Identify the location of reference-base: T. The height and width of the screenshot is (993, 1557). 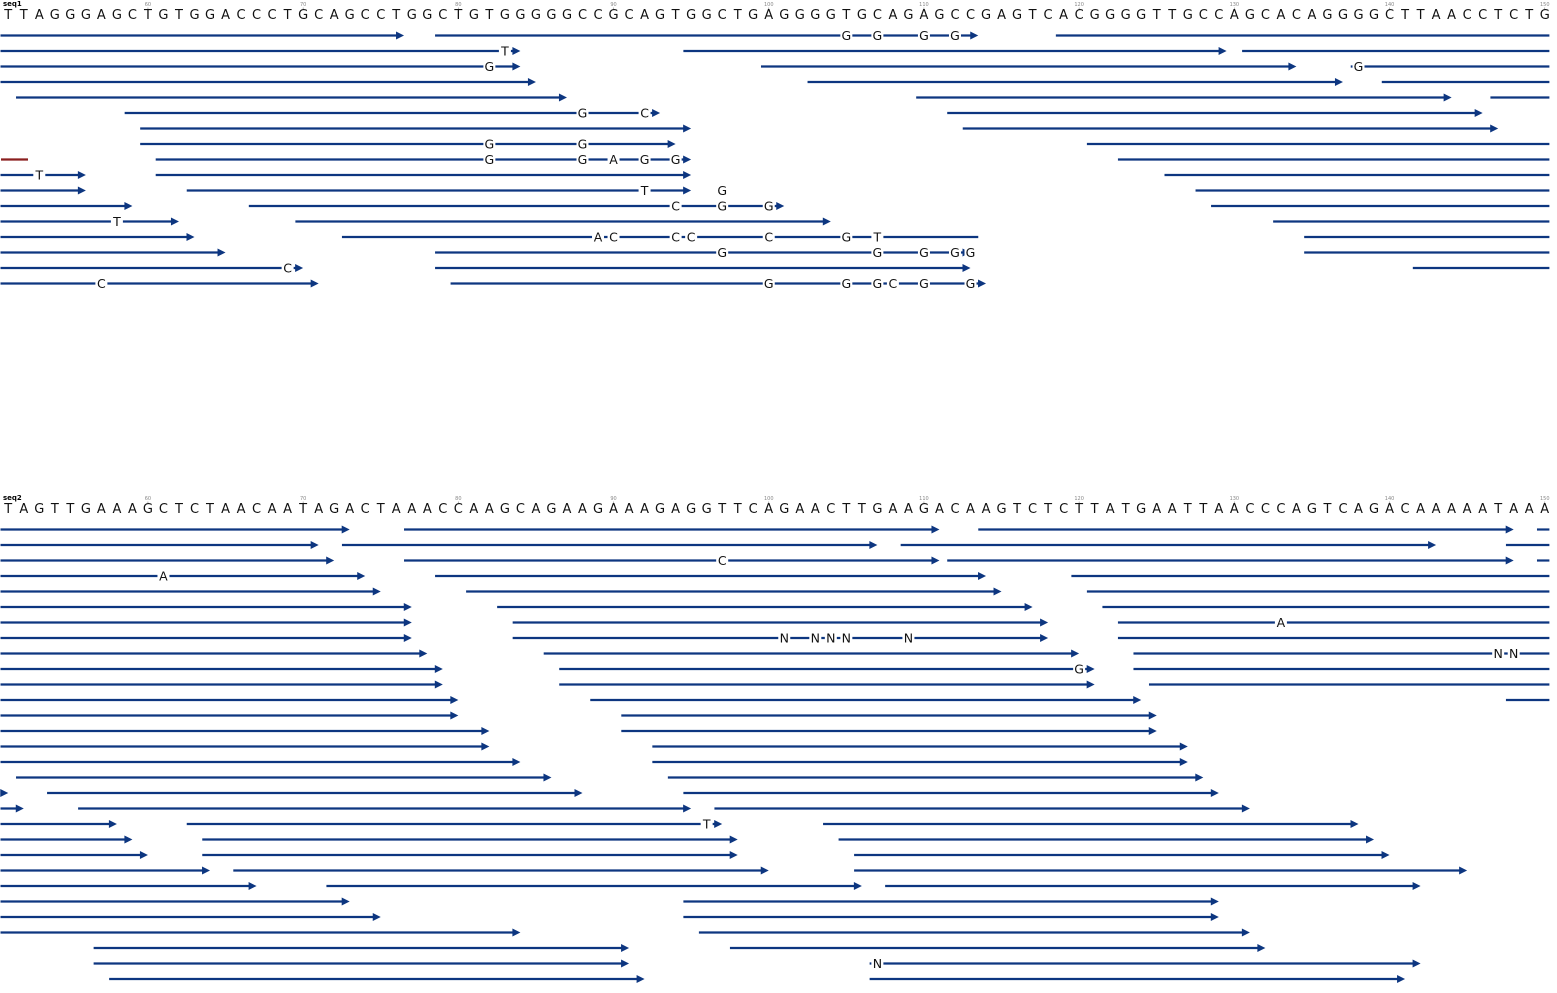
(845, 509).